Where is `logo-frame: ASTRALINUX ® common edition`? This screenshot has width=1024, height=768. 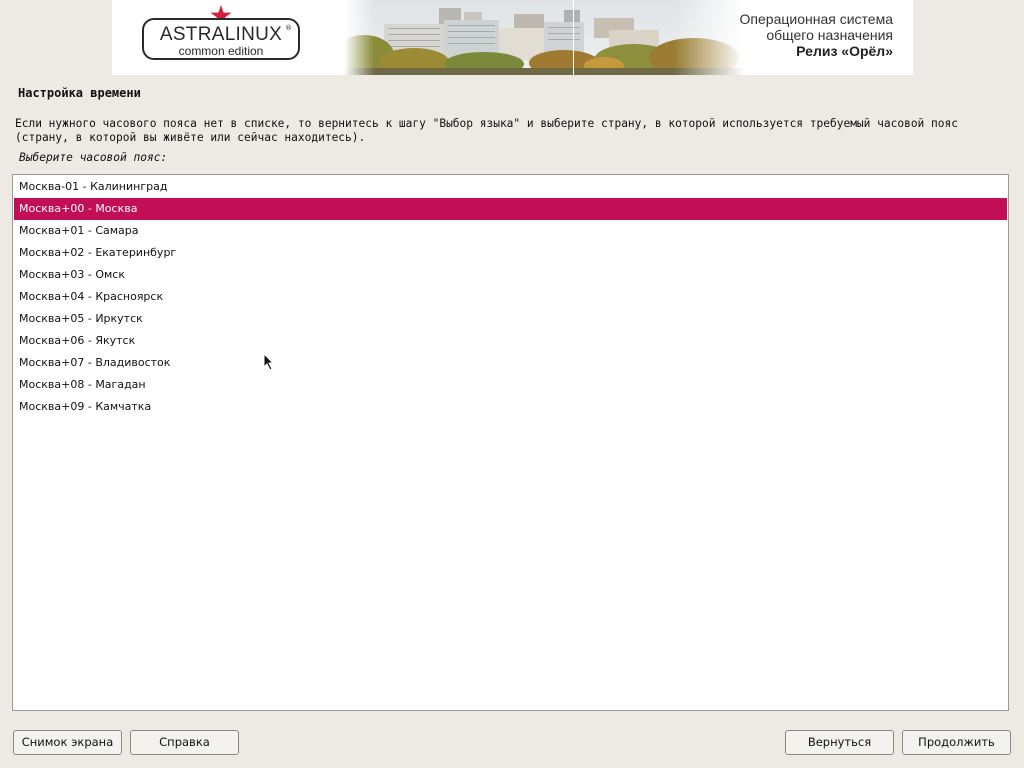 logo-frame: ASTRALINUX ® common edition is located at coordinates (221, 39).